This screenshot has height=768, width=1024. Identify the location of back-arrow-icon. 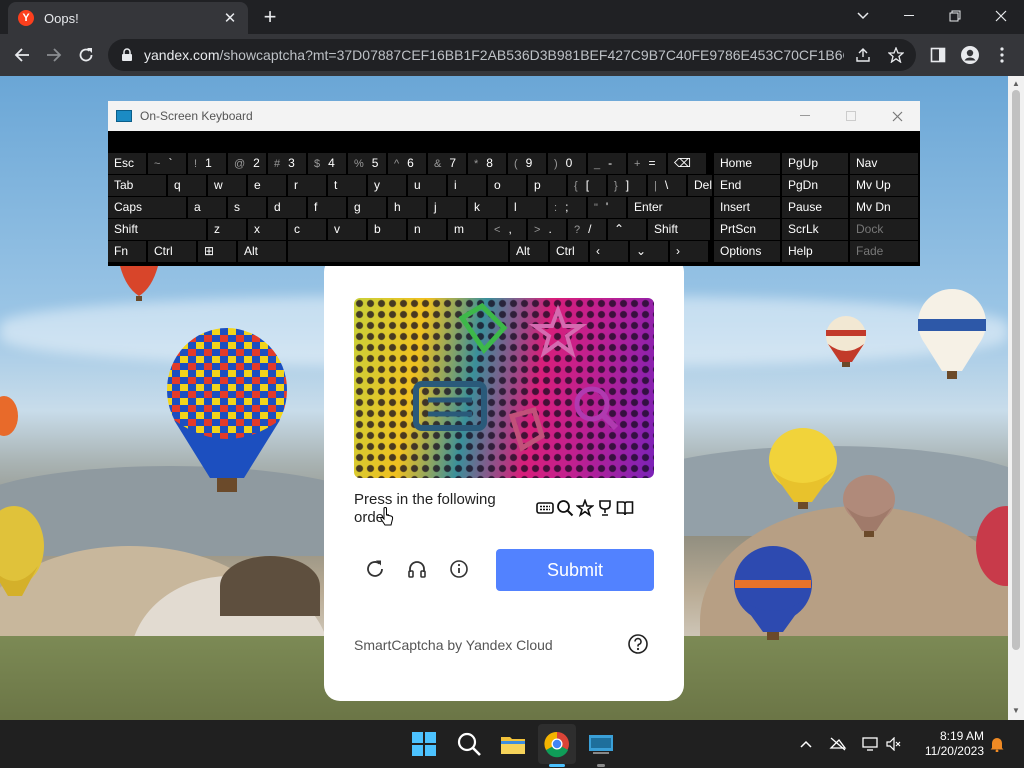
(22, 55).